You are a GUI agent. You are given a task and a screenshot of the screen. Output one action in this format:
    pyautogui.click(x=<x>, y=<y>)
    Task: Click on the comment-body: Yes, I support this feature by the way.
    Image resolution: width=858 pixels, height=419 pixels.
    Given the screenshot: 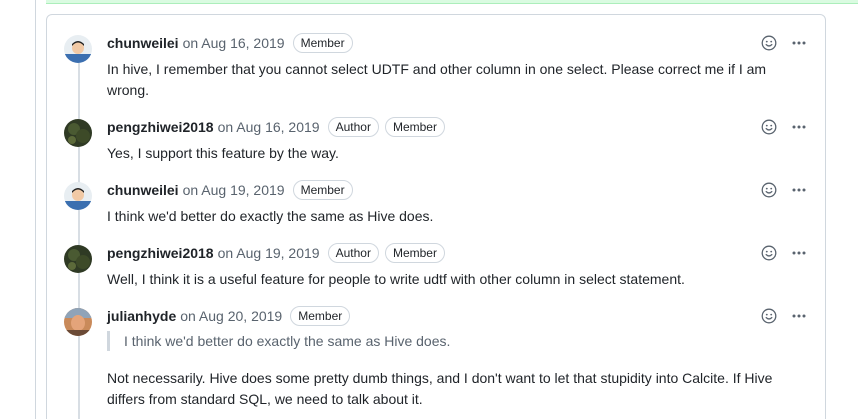 What is the action you would take?
    pyautogui.click(x=223, y=153)
    